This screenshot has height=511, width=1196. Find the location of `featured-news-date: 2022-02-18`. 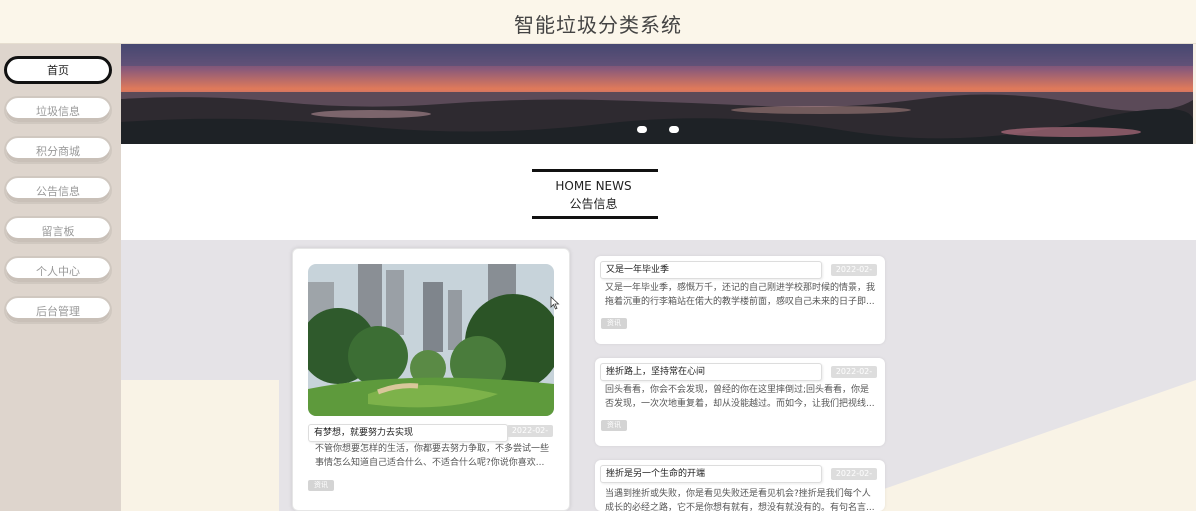

featured-news-date: 2022-02-18 is located at coordinates (530, 436).